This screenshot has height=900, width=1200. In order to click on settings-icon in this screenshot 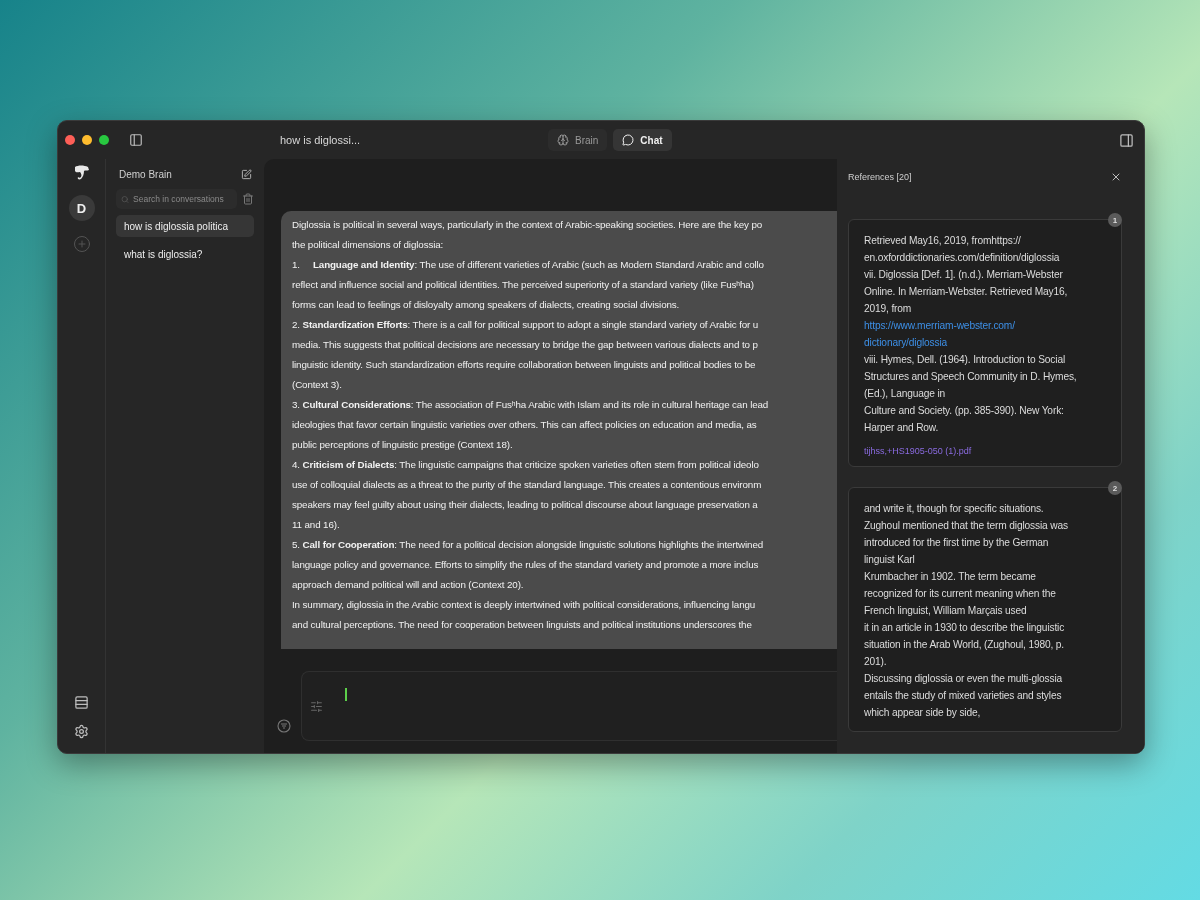, I will do `click(81, 731)`.